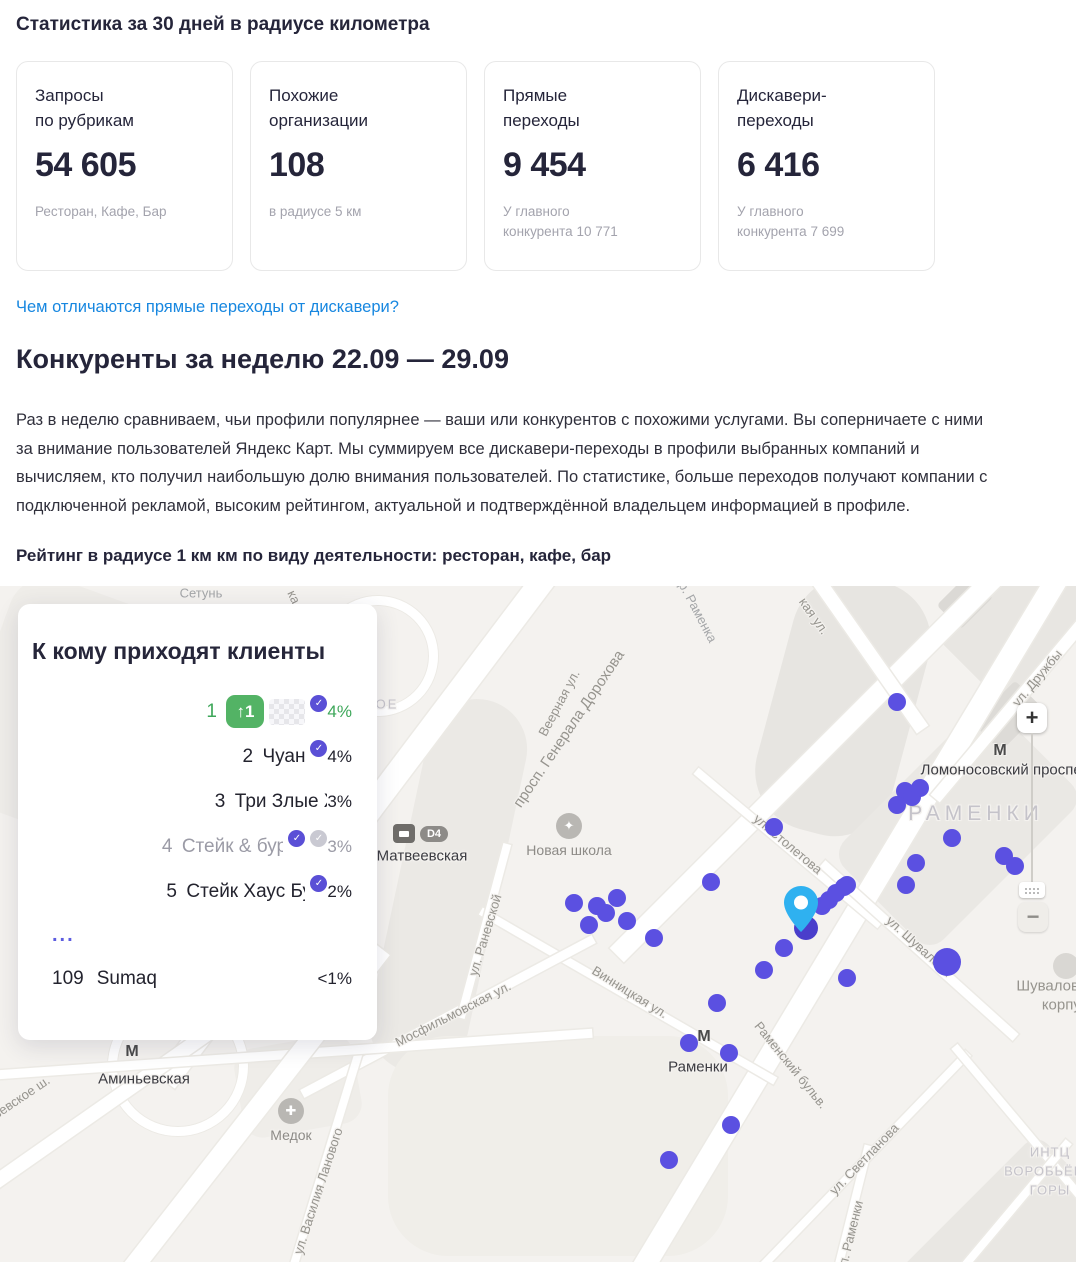  What do you see at coordinates (281, 801) in the screenshot?
I see `ranking-row-name: Три Злые Жены` at bounding box center [281, 801].